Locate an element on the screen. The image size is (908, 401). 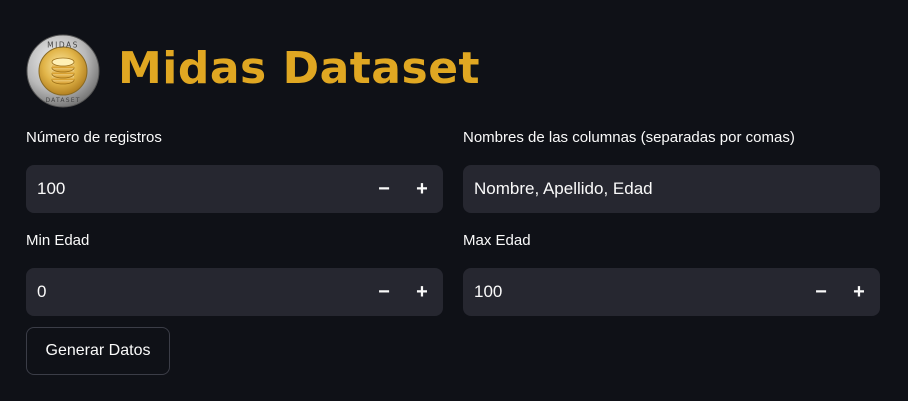
min-age-input: 0 − + is located at coordinates (234, 292).